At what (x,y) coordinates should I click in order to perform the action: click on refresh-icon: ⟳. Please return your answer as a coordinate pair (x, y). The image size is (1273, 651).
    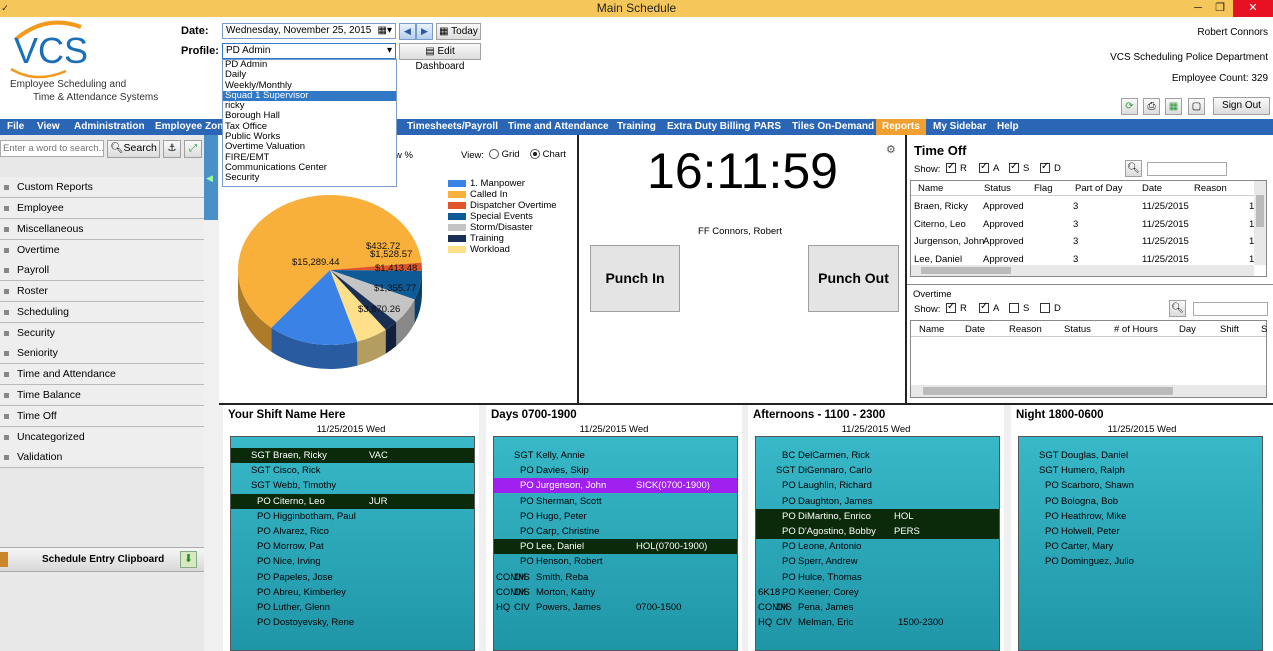
    Looking at the image, I should click on (1129, 106).